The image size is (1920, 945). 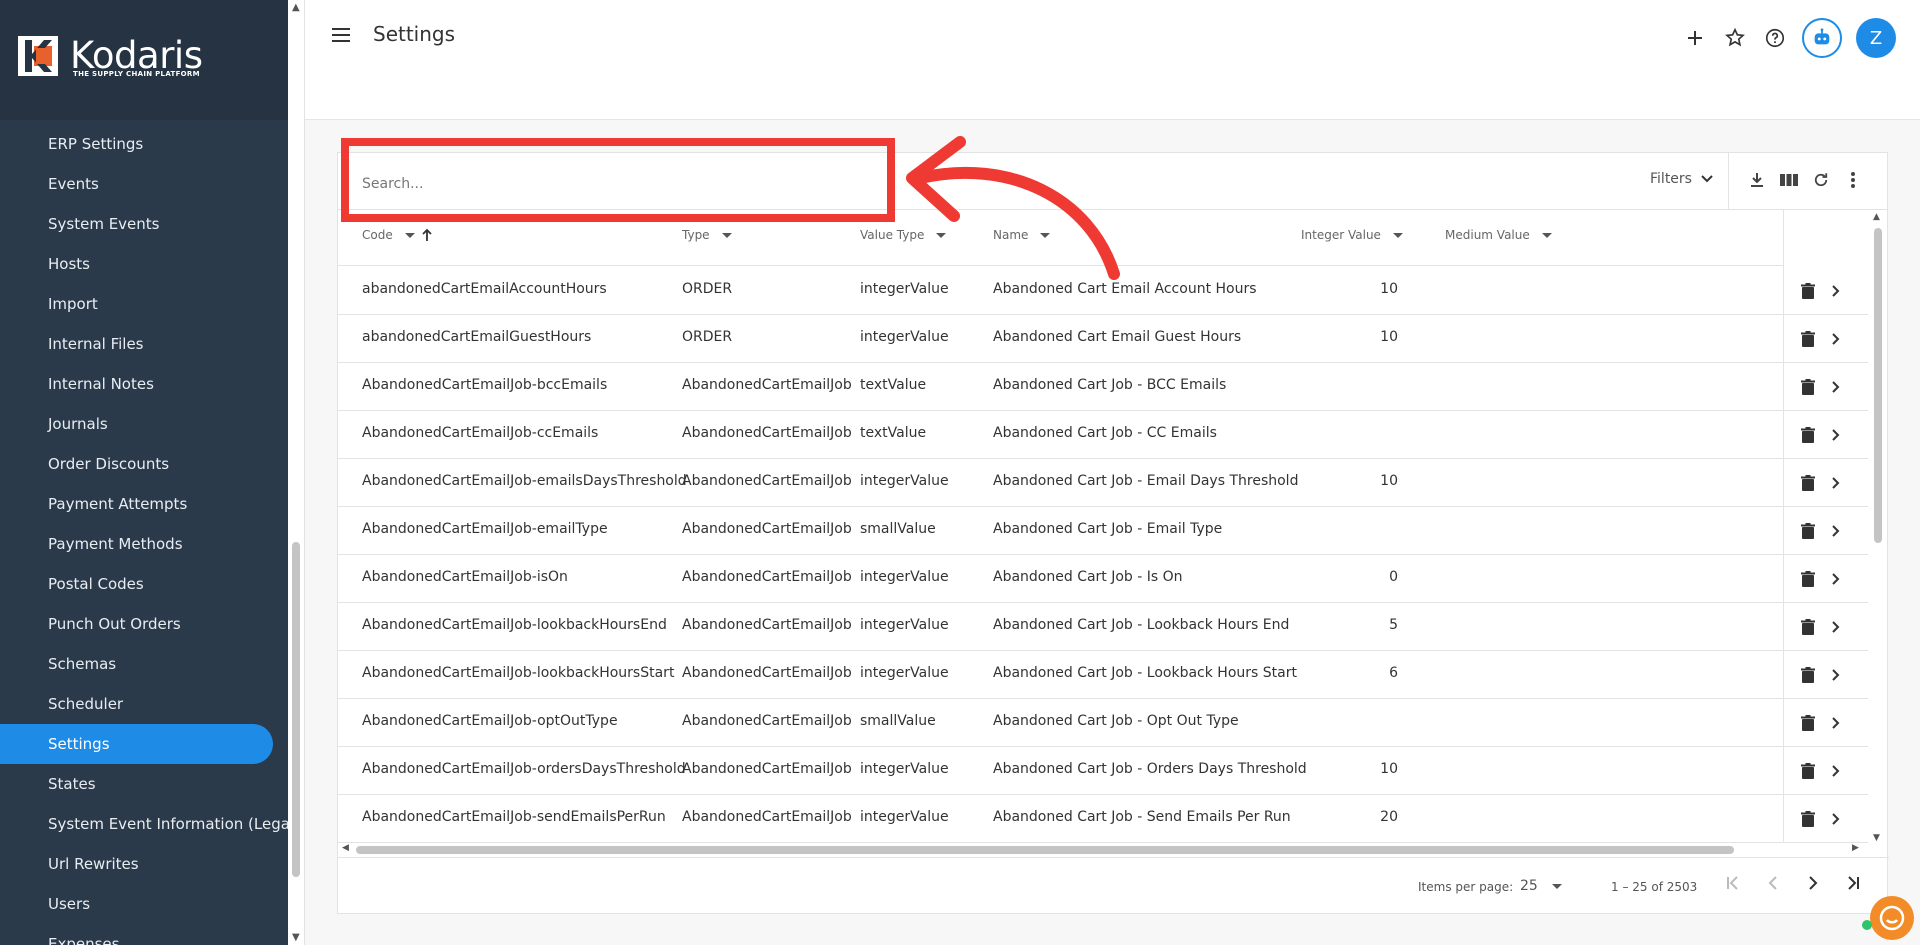 What do you see at coordinates (144, 424) in the screenshot?
I see `sidebar-item-journals: Journals` at bounding box center [144, 424].